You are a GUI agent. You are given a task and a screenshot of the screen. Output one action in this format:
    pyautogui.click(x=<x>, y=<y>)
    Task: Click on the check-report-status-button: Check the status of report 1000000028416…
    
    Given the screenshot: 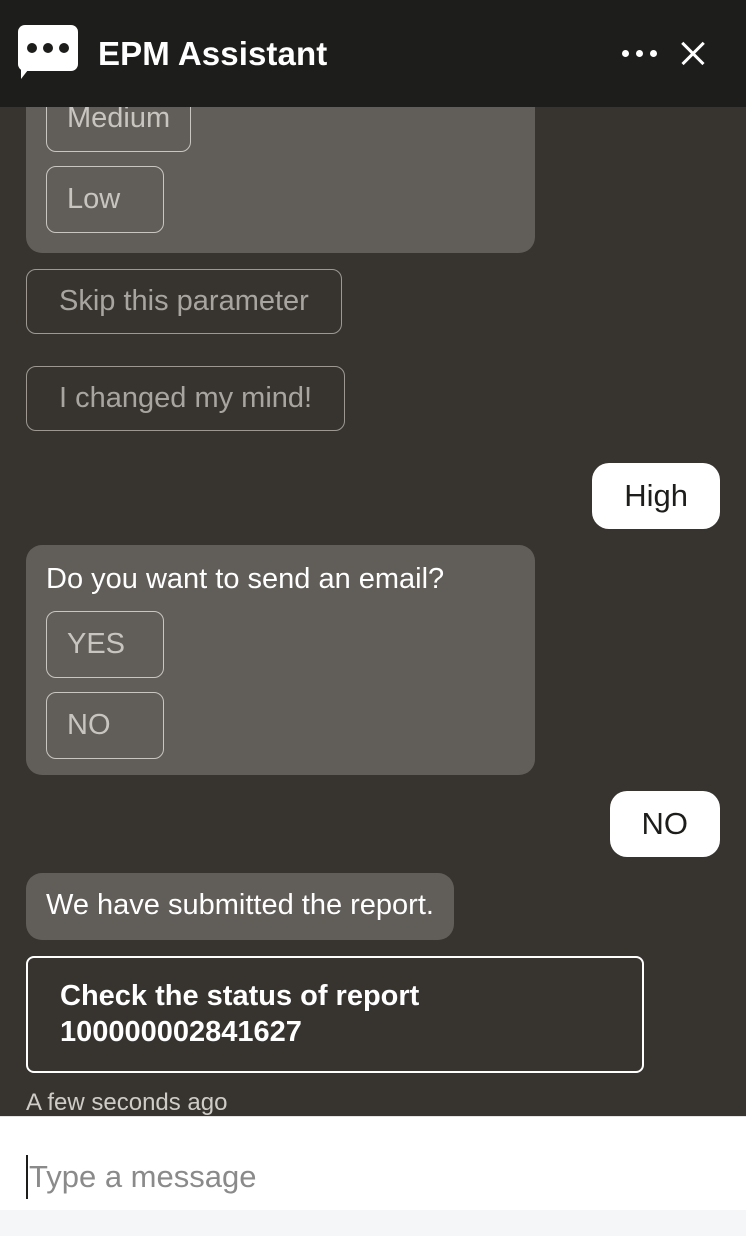 What is the action you would take?
    pyautogui.click(x=335, y=1014)
    